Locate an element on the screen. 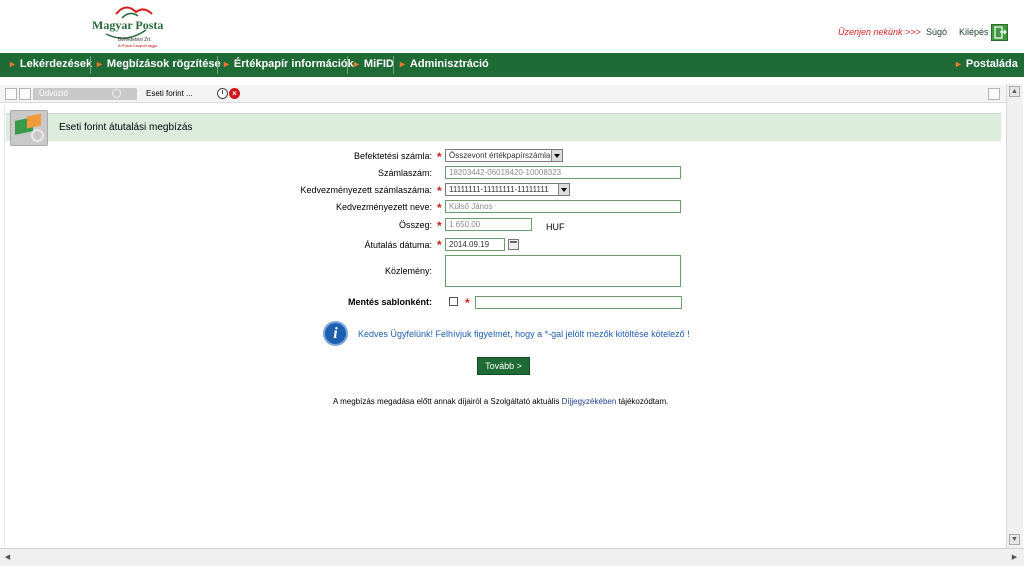 This screenshot has height=566, width=1024. transfer-package-icon is located at coordinates (29, 128).